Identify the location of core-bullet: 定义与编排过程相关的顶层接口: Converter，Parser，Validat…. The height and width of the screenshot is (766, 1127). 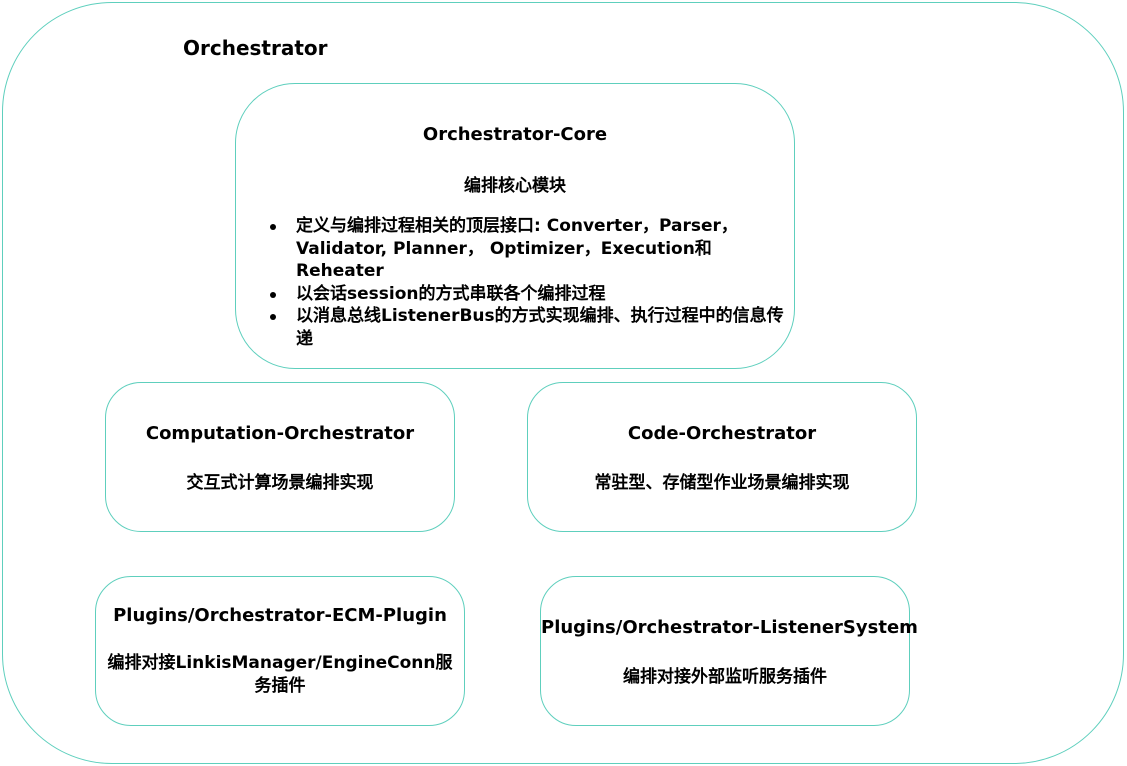
(527, 249).